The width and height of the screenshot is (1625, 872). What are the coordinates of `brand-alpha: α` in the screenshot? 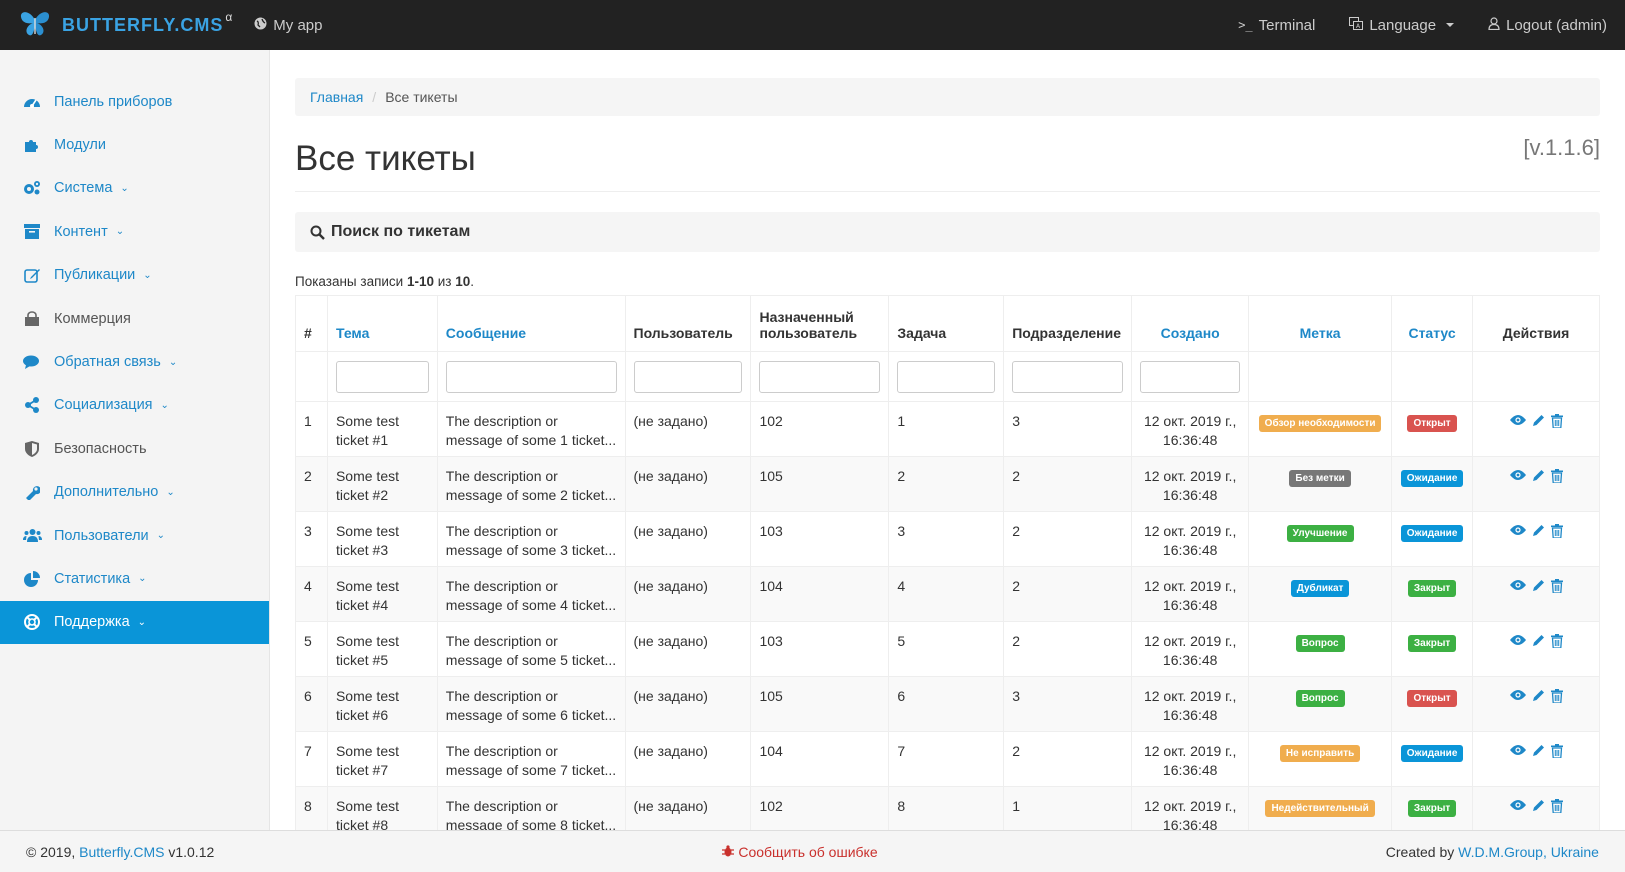 It's located at (229, 17).